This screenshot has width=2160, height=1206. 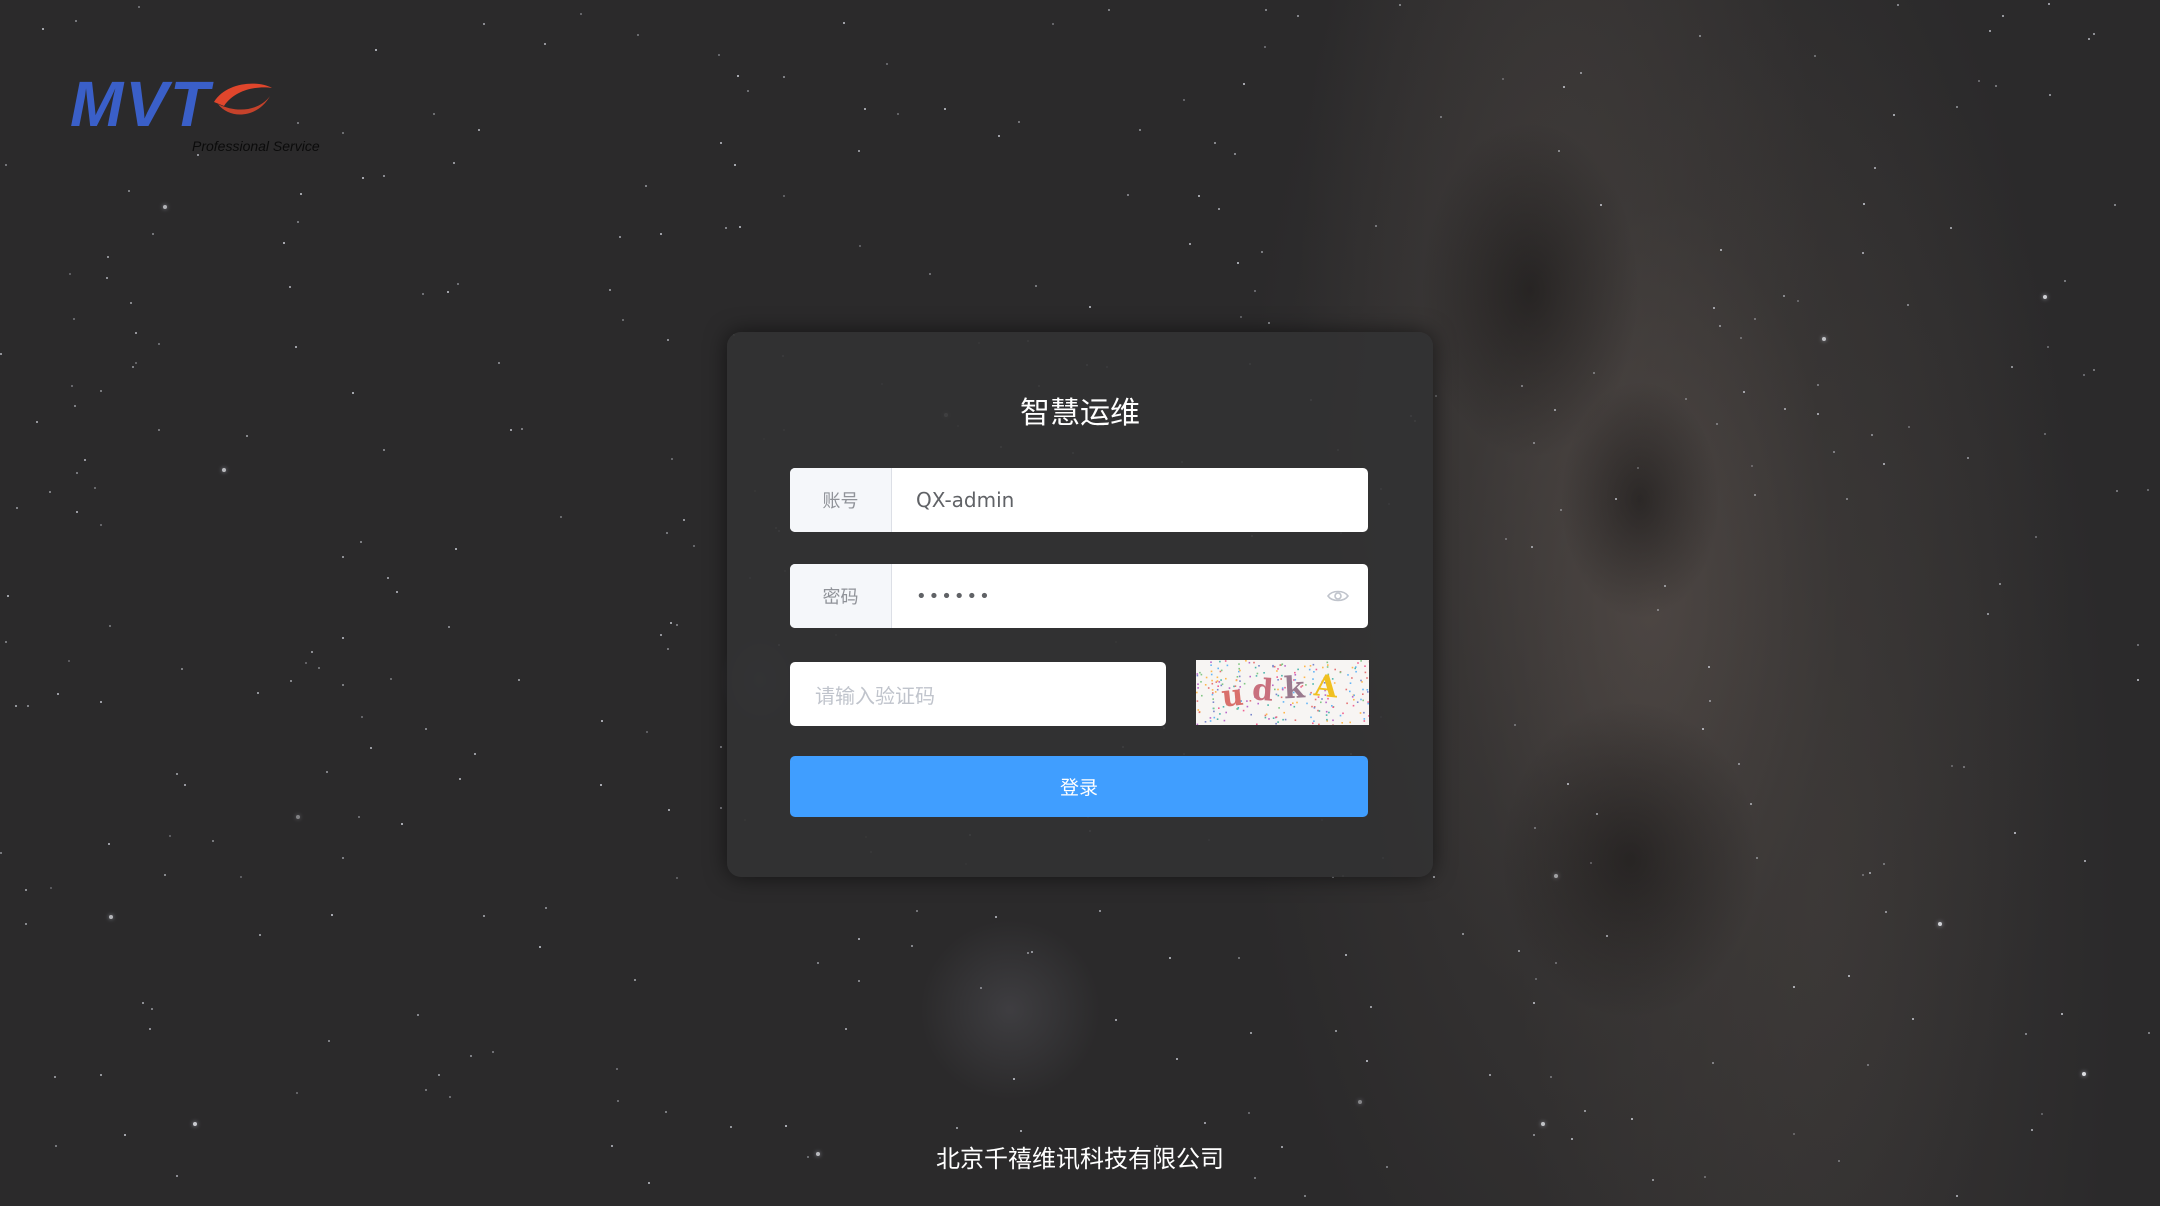 What do you see at coordinates (978, 694) in the screenshot?
I see `captcha-input: 请输入验证码` at bounding box center [978, 694].